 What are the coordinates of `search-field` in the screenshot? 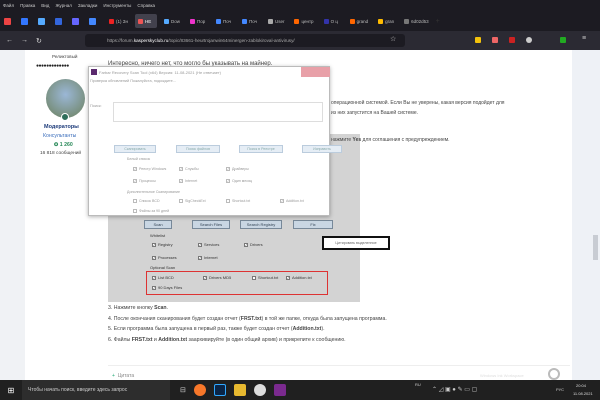 It's located at (218, 112).